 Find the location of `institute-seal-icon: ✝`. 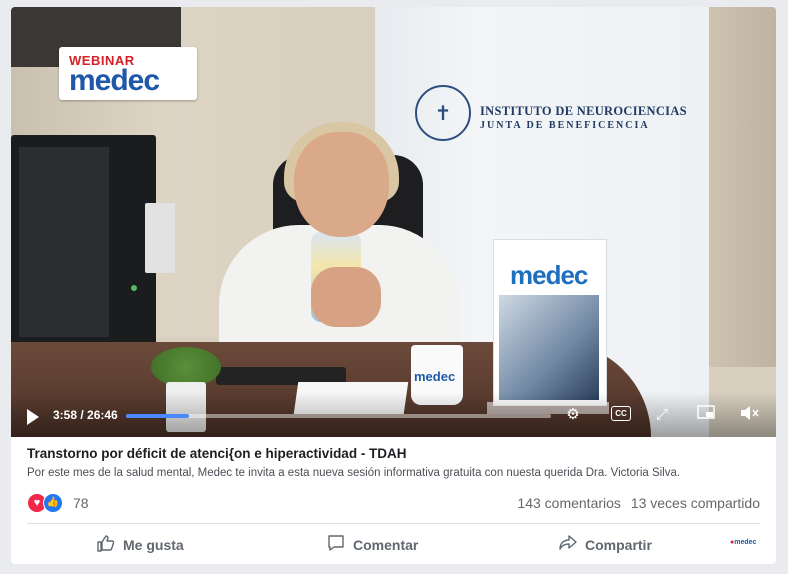

institute-seal-icon: ✝ is located at coordinates (443, 113).